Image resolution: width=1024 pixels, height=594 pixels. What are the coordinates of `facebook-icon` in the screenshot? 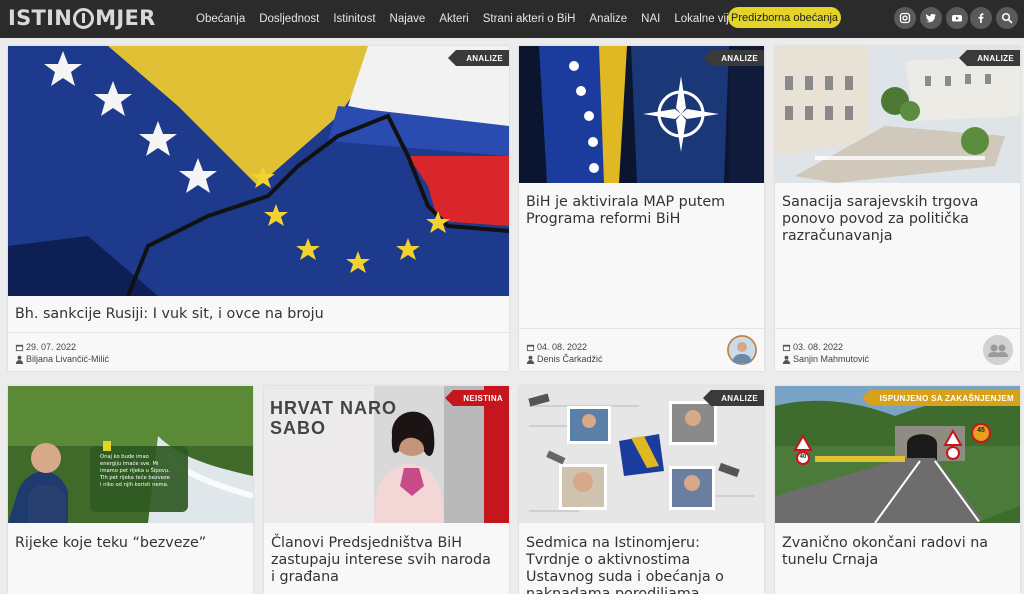 It's located at (981, 18).